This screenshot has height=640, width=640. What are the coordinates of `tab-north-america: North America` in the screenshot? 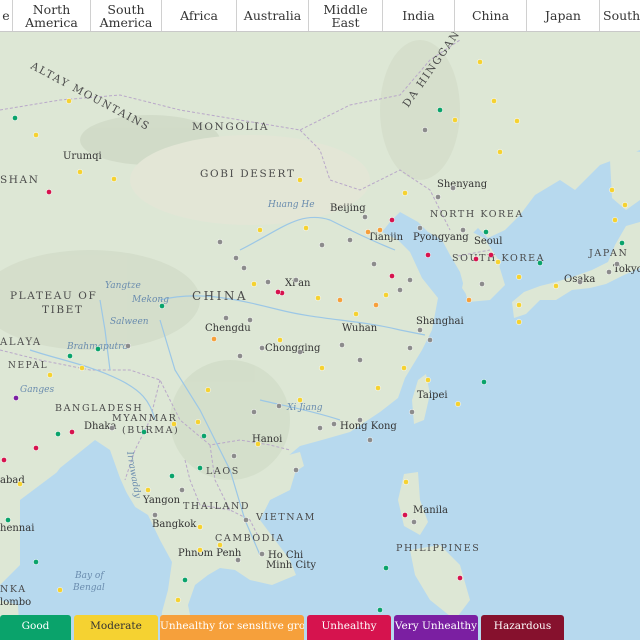 It's located at (52, 15).